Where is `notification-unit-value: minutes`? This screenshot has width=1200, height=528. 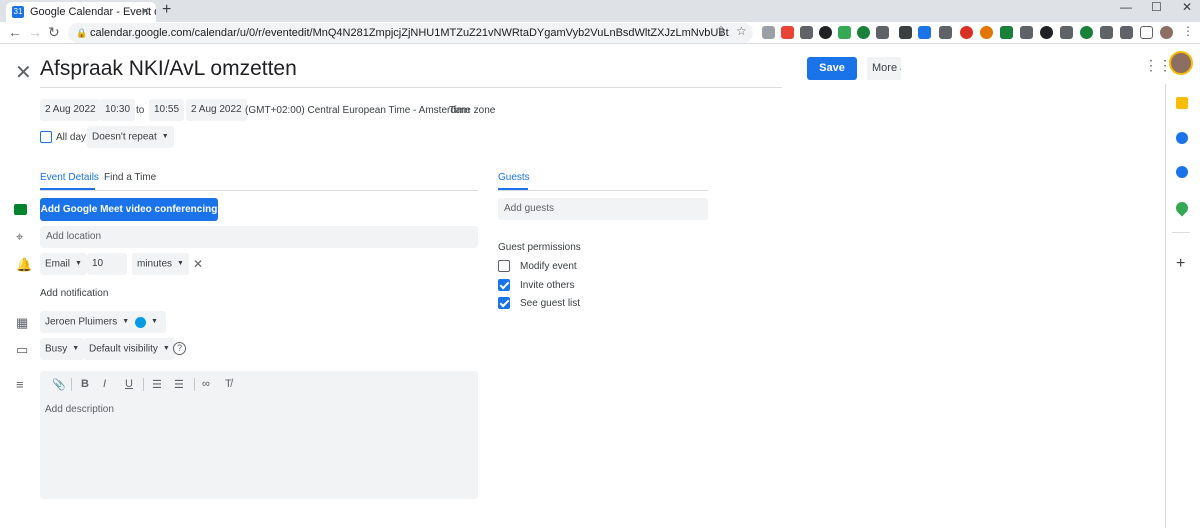 notification-unit-value: minutes is located at coordinates (155, 264).